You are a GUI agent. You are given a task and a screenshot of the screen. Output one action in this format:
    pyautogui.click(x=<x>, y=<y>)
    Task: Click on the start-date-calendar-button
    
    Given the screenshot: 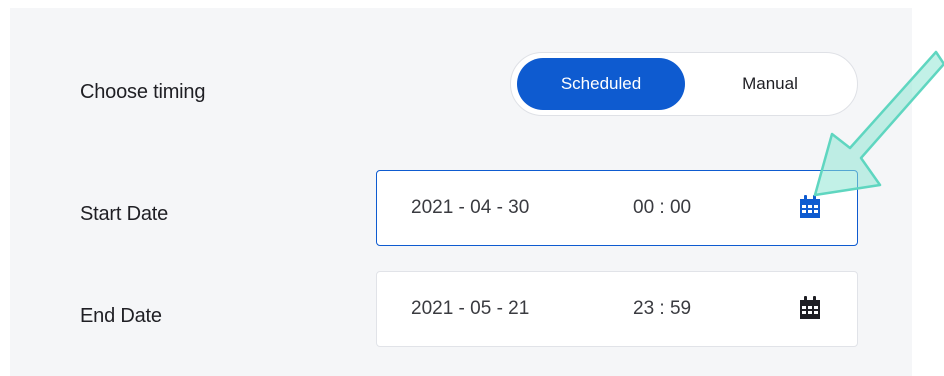 What is the action you would take?
    pyautogui.click(x=810, y=207)
    